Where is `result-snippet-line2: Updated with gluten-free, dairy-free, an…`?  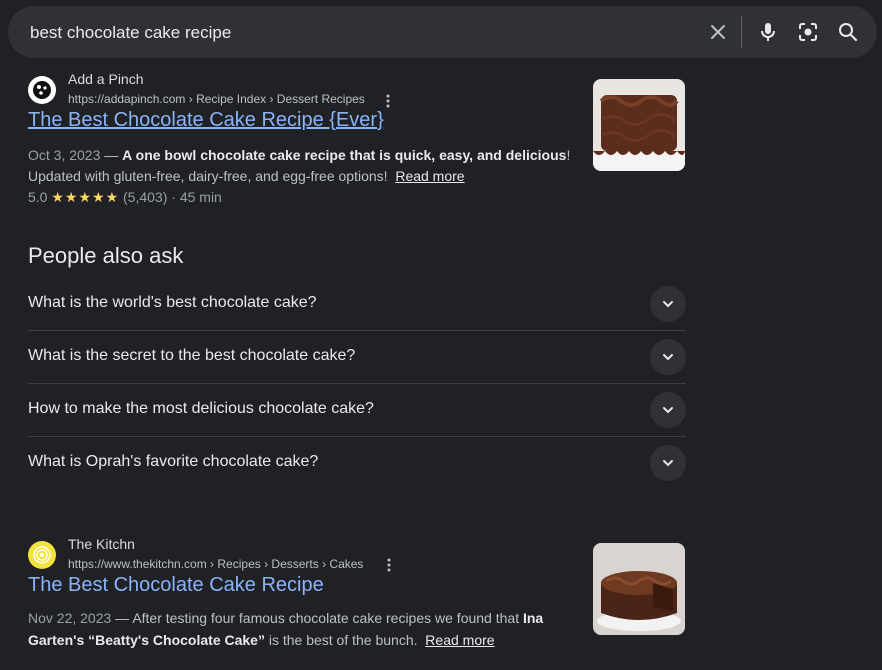 result-snippet-line2: Updated with gluten-free, dairy-free, an… is located at coordinates (246, 176).